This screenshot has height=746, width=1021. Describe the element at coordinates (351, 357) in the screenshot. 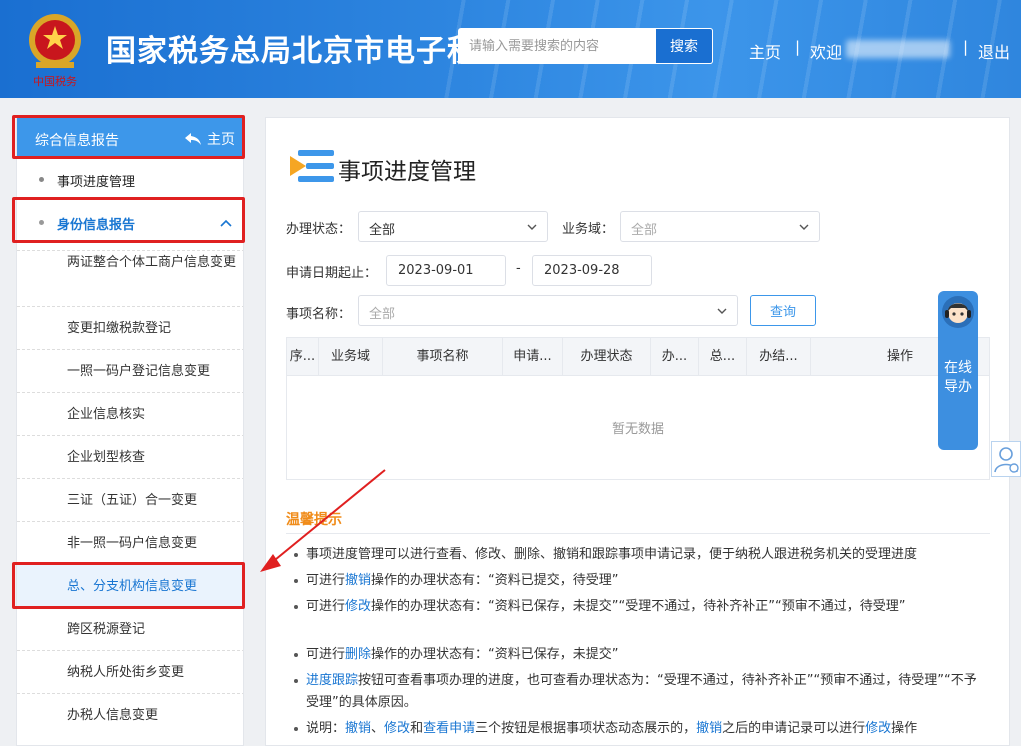

I see `column-header: 业务域` at that location.